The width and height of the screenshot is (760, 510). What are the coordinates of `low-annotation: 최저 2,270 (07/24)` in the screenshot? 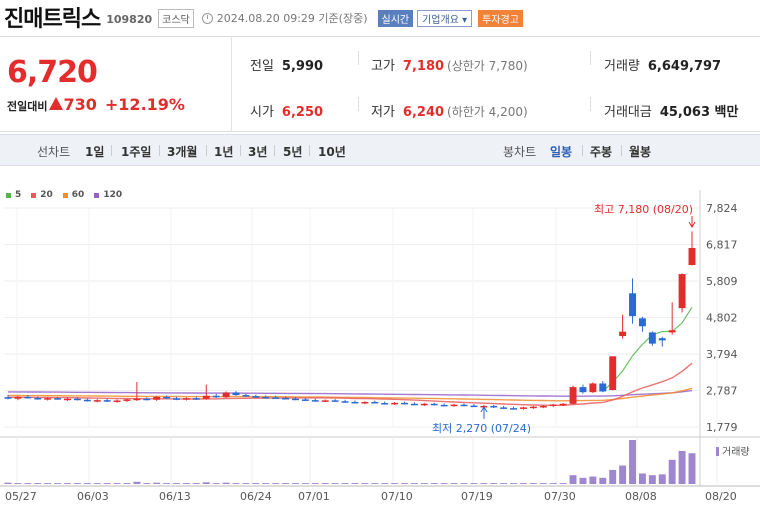 It's located at (481, 428).